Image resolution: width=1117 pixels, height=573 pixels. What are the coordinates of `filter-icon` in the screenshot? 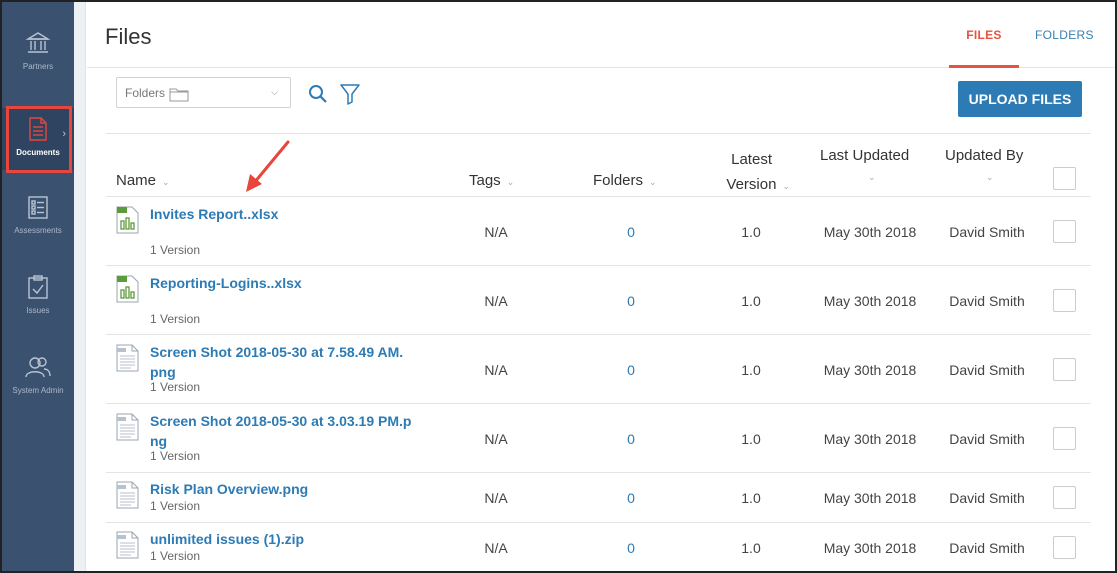 It's located at (350, 94).